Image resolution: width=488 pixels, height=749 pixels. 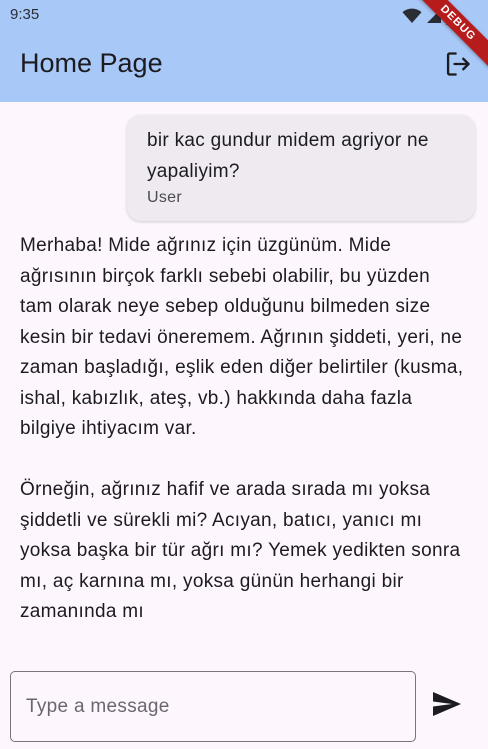 What do you see at coordinates (244, 16) in the screenshot?
I see `status-bar: 9:35` at bounding box center [244, 16].